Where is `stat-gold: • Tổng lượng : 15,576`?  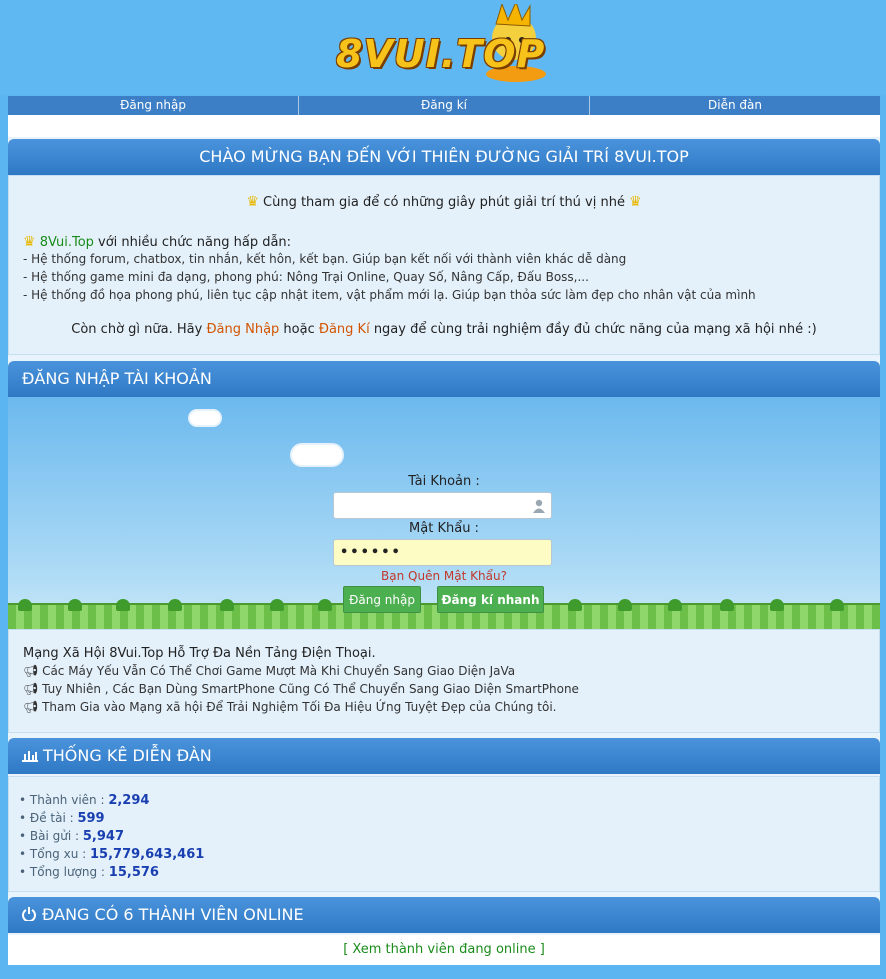 stat-gold: • Tổng lượng : 15,576 is located at coordinates (89, 872).